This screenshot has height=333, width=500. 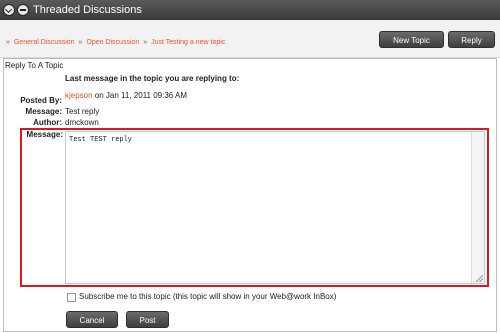 What do you see at coordinates (23, 10) in the screenshot?
I see `minus-icon` at bounding box center [23, 10].